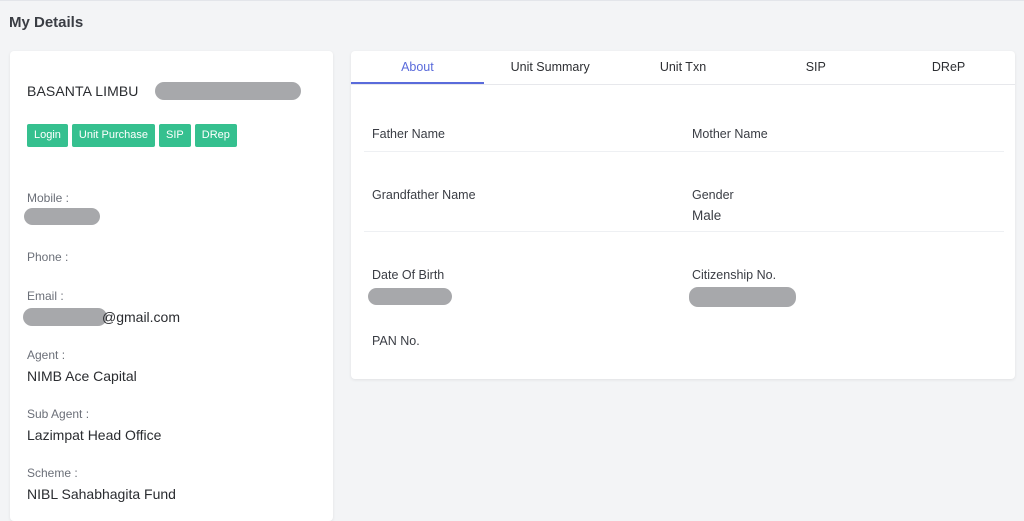  I want to click on mobile-label: Mobile :, so click(48, 198).